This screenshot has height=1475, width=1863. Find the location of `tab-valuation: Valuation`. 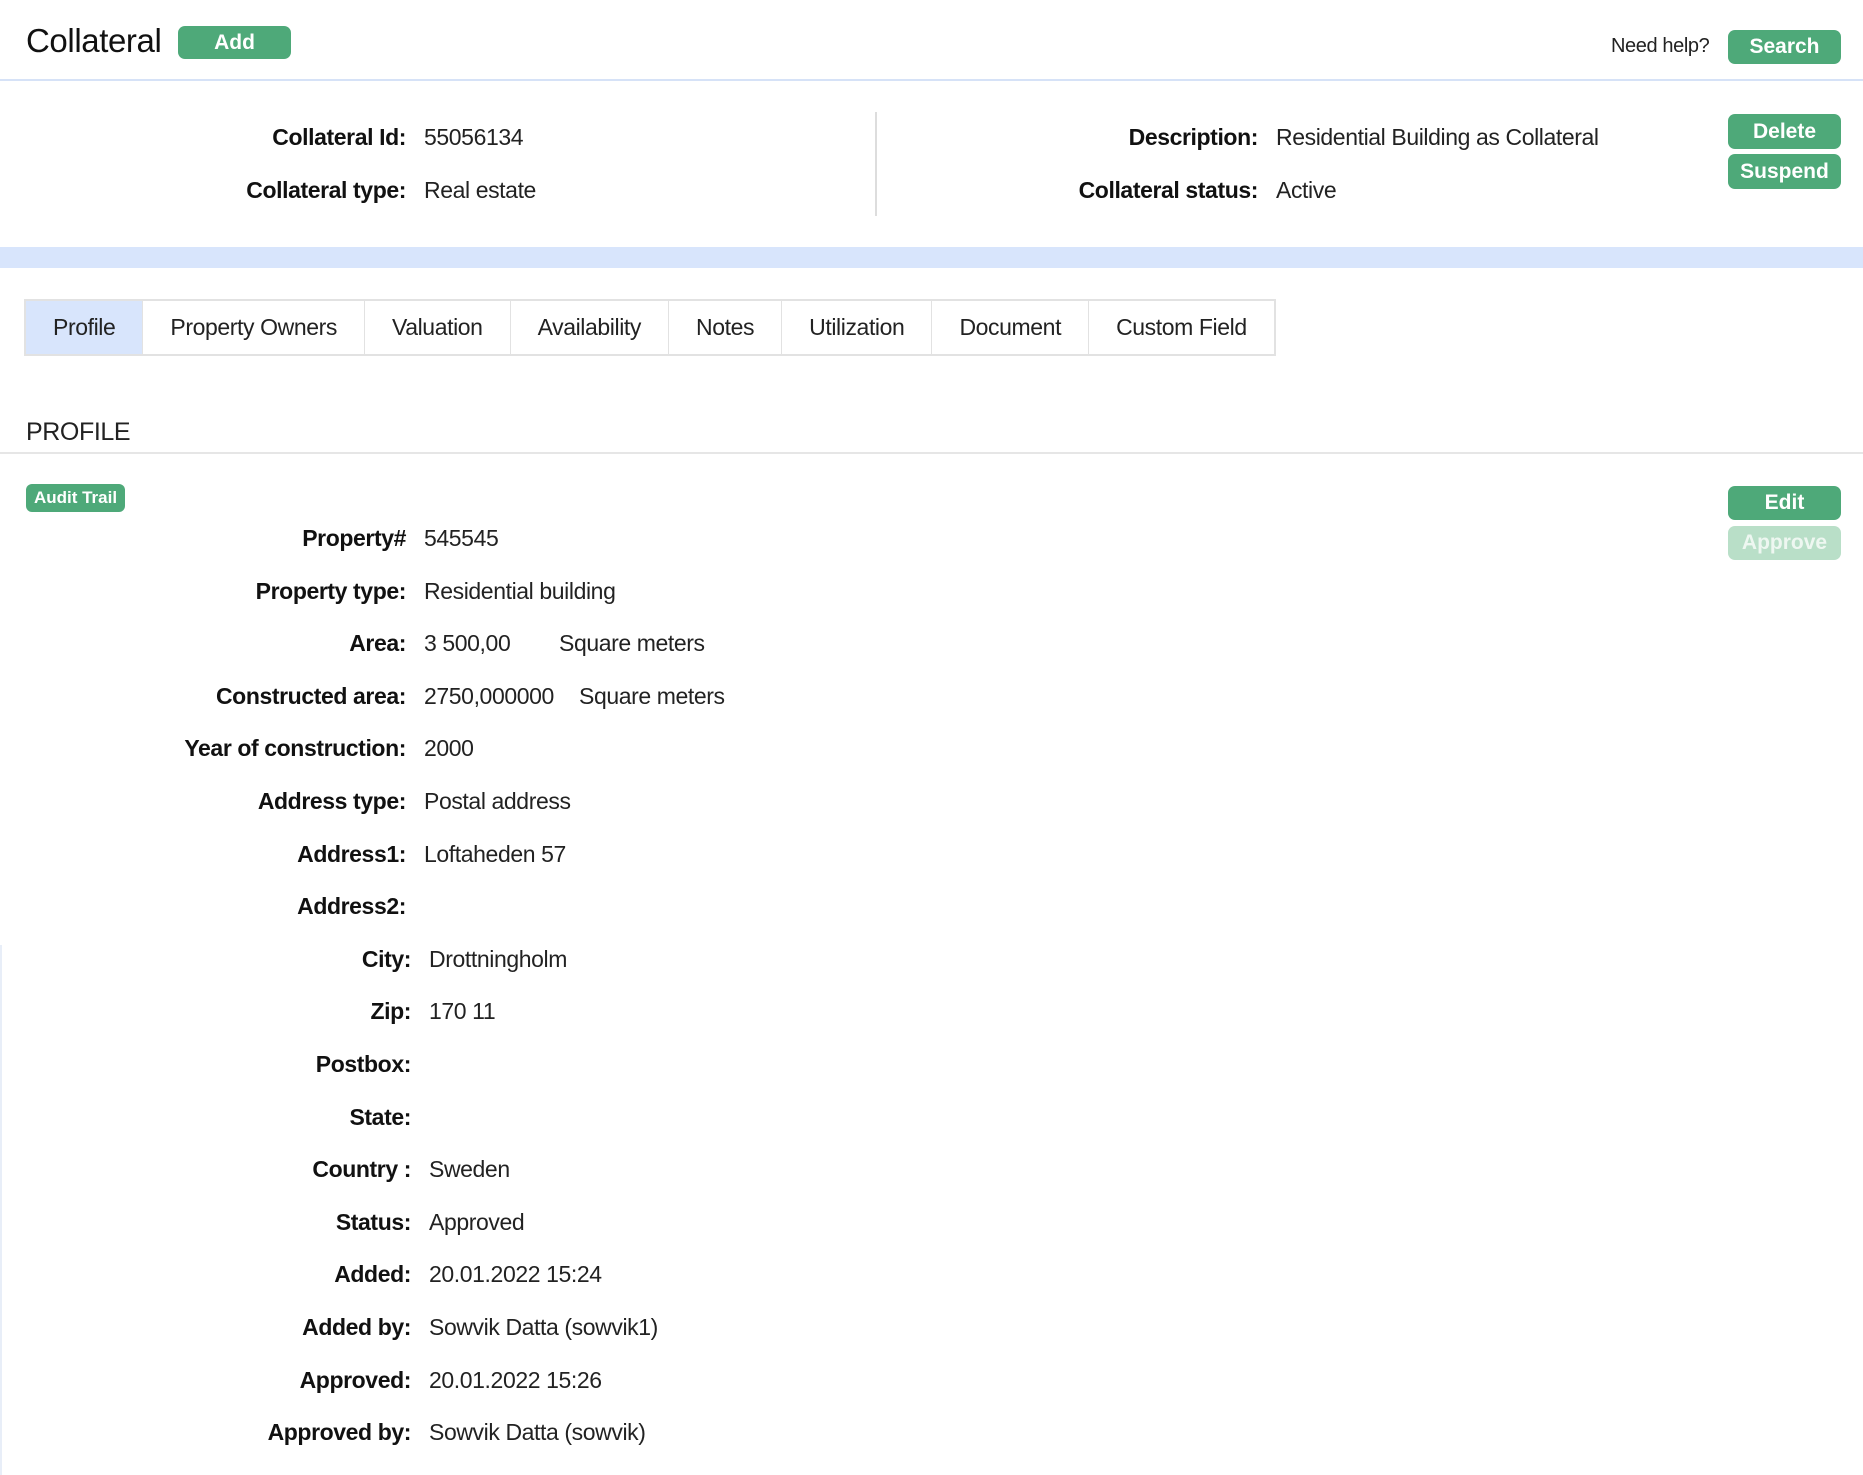

tab-valuation: Valuation is located at coordinates (436, 327).